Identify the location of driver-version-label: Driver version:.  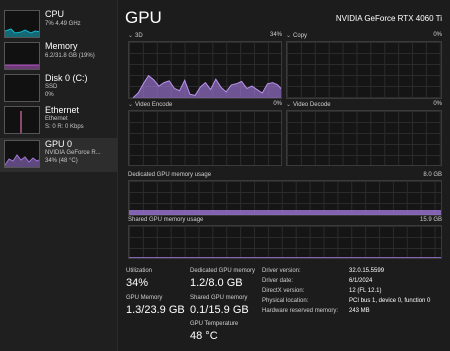
(281, 271).